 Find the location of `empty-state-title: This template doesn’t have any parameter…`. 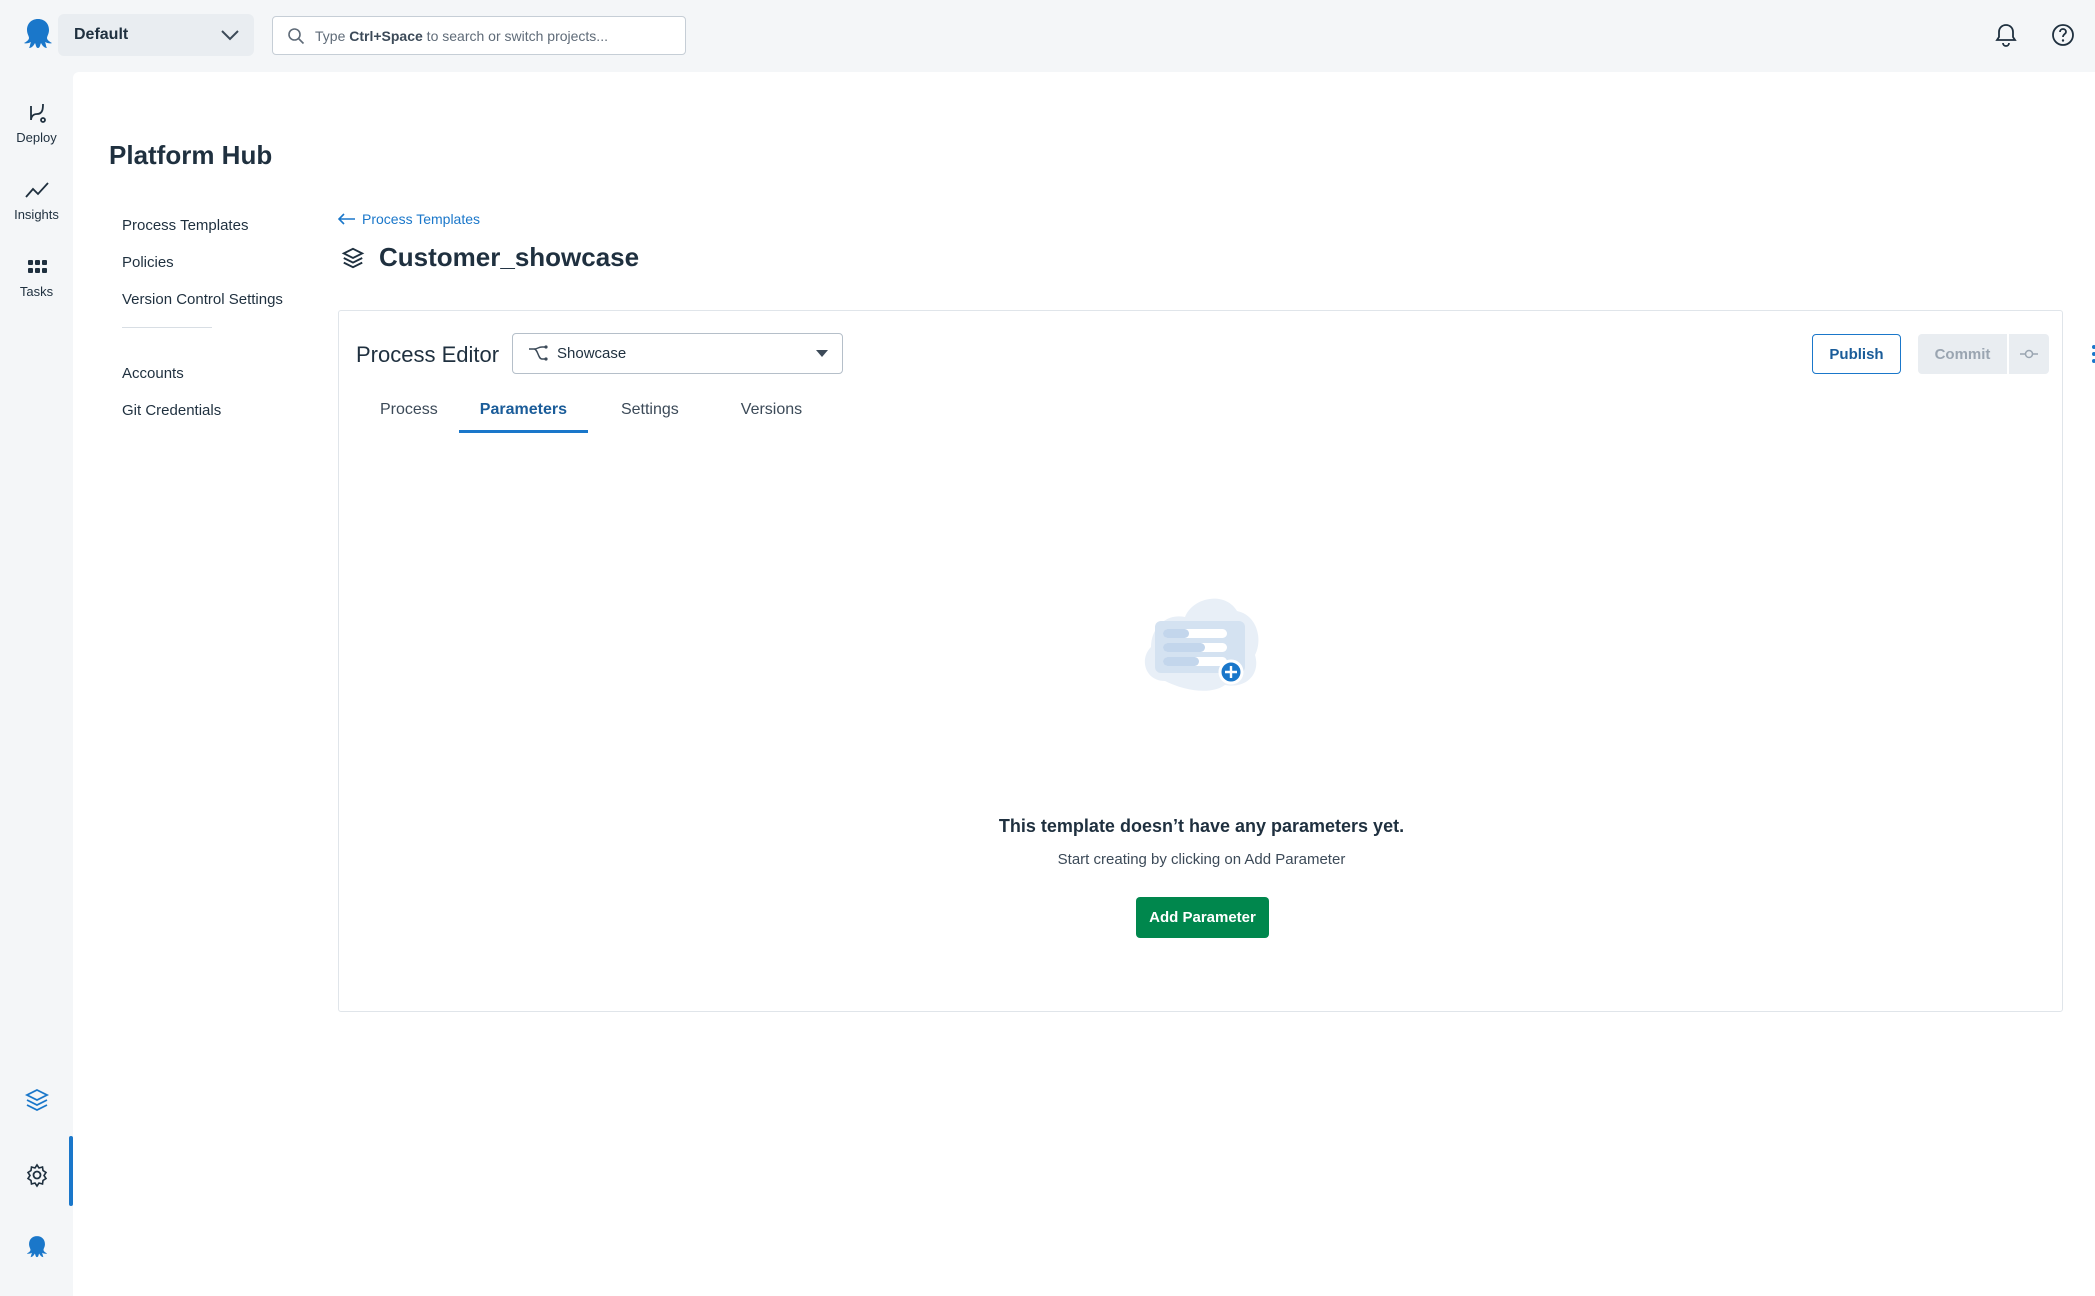

empty-state-title: This template doesn’t have any parameter… is located at coordinates (1201, 826).